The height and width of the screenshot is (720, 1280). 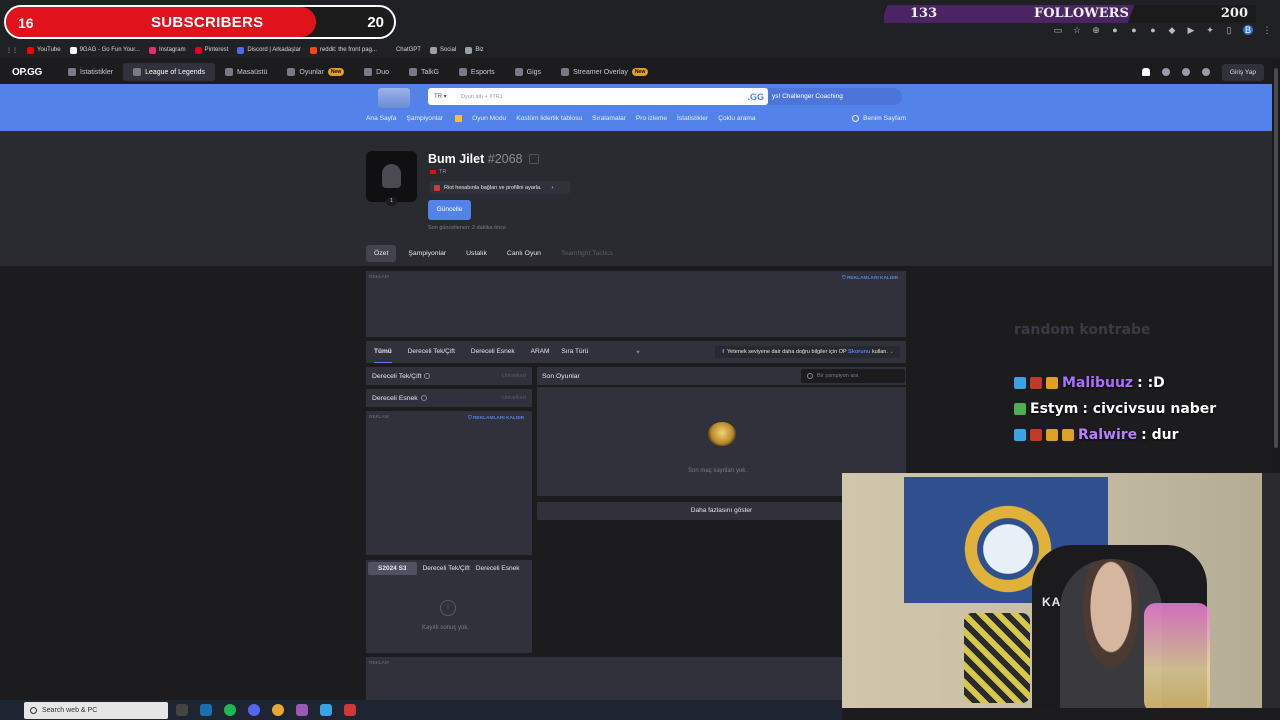 What do you see at coordinates (266, 710) in the screenshot?
I see `taskbar-apps` at bounding box center [266, 710].